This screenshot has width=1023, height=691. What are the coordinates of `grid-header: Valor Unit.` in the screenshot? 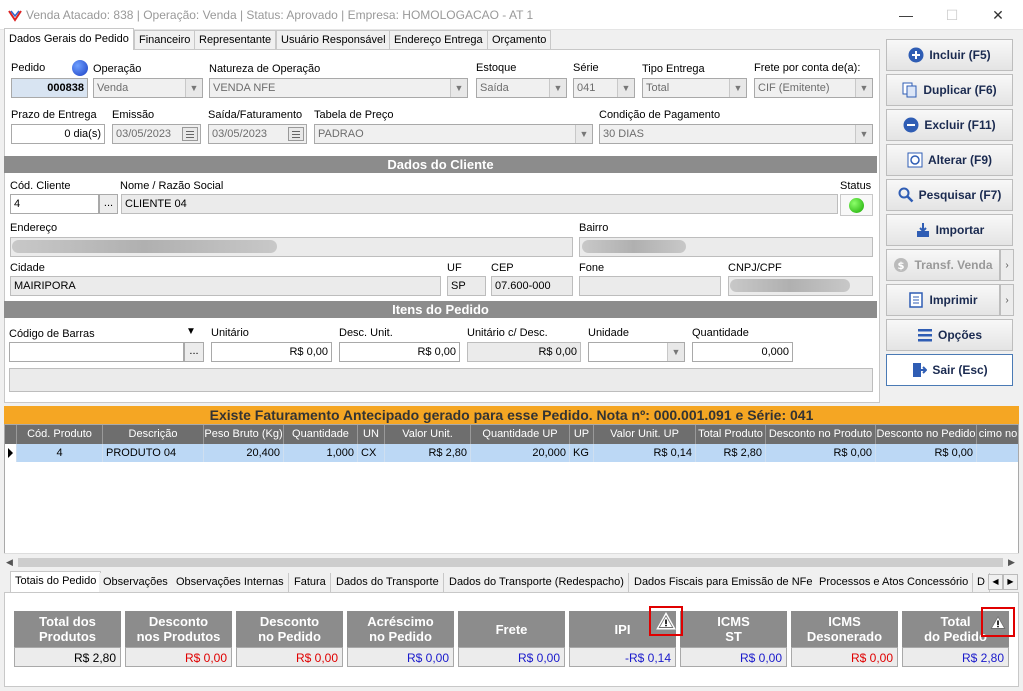 It's located at (428, 434).